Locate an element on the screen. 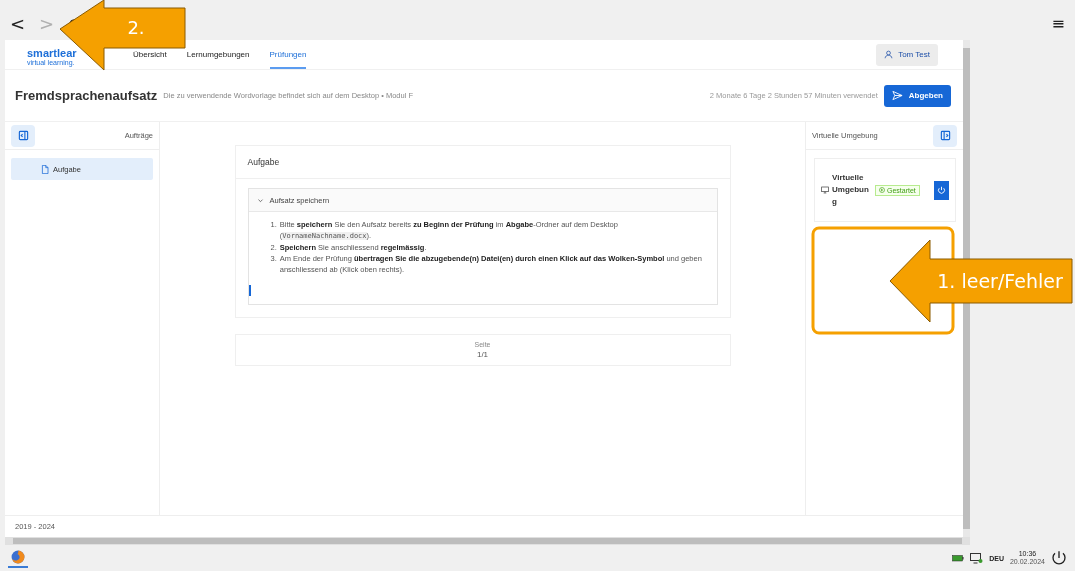 The height and width of the screenshot is (571, 1075). text-cursor is located at coordinates (249, 290).